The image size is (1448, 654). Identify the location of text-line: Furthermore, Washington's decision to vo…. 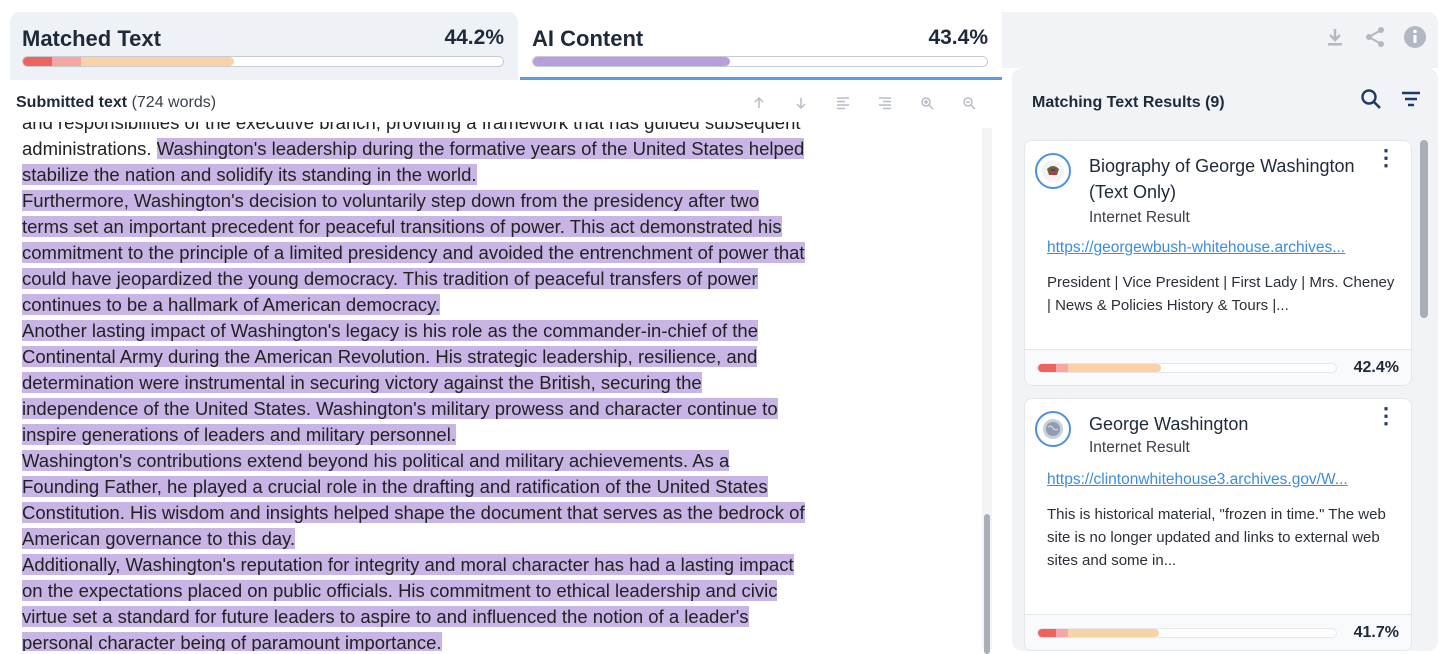
(441, 201).